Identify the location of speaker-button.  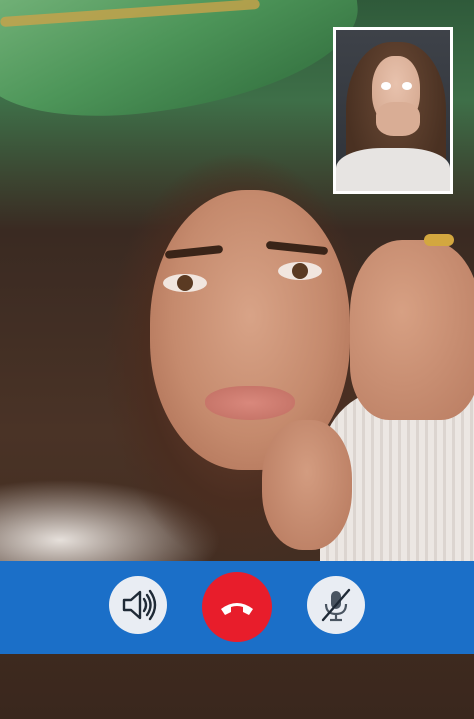
(138, 605).